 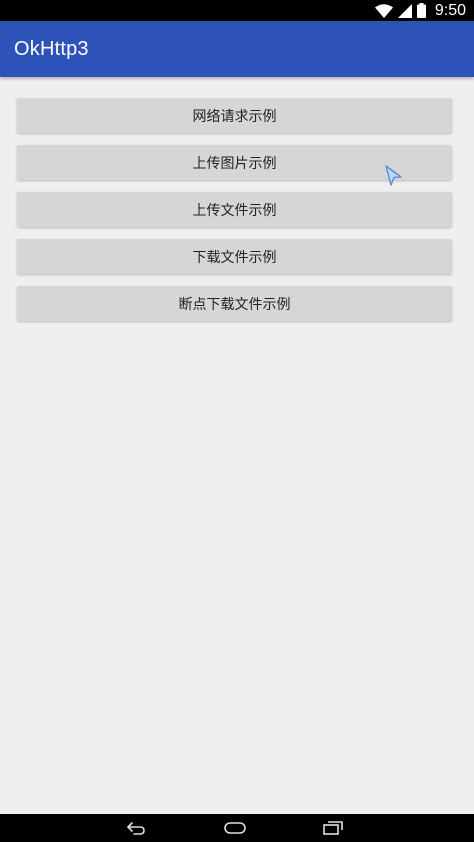 What do you see at coordinates (450, 10) in the screenshot?
I see `status-time: 9:50` at bounding box center [450, 10].